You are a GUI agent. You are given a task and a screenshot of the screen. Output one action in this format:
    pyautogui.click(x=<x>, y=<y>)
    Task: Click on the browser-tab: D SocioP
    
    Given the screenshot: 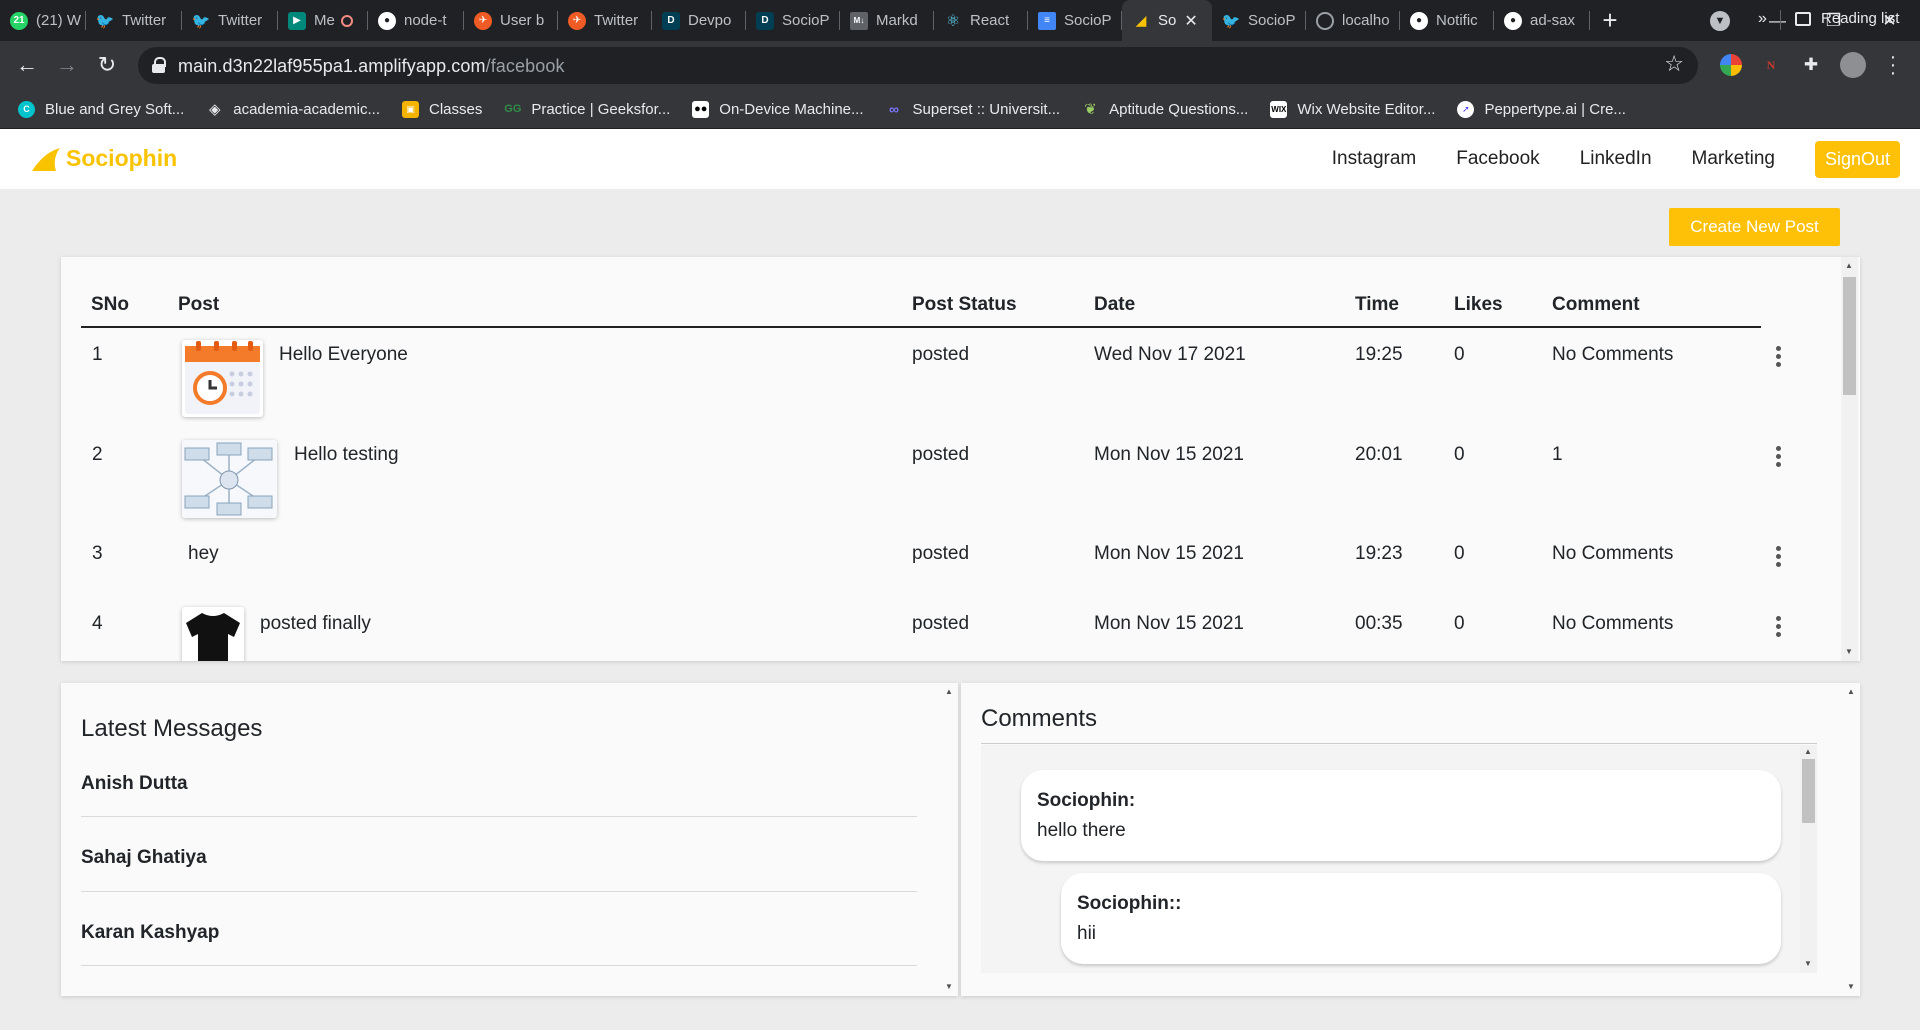 What is the action you would take?
    pyautogui.click(x=793, y=20)
    